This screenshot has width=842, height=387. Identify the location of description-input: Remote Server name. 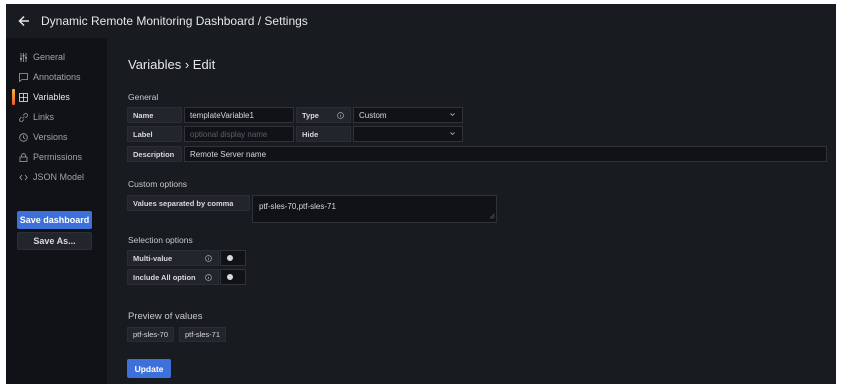
(505, 154).